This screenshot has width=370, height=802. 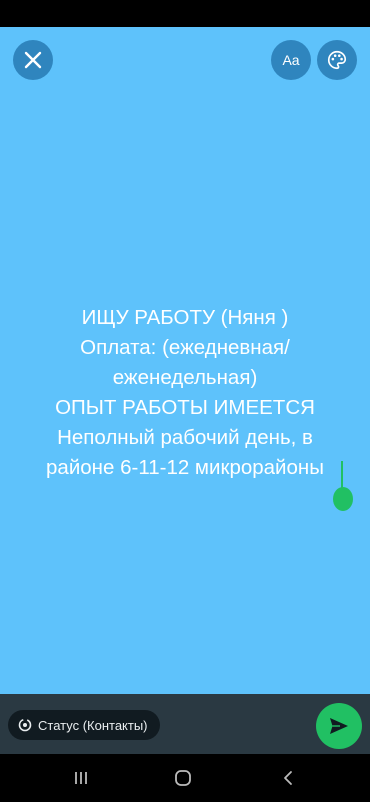 I want to click on status-audience-button: Статус (Контакты), so click(x=84, y=725).